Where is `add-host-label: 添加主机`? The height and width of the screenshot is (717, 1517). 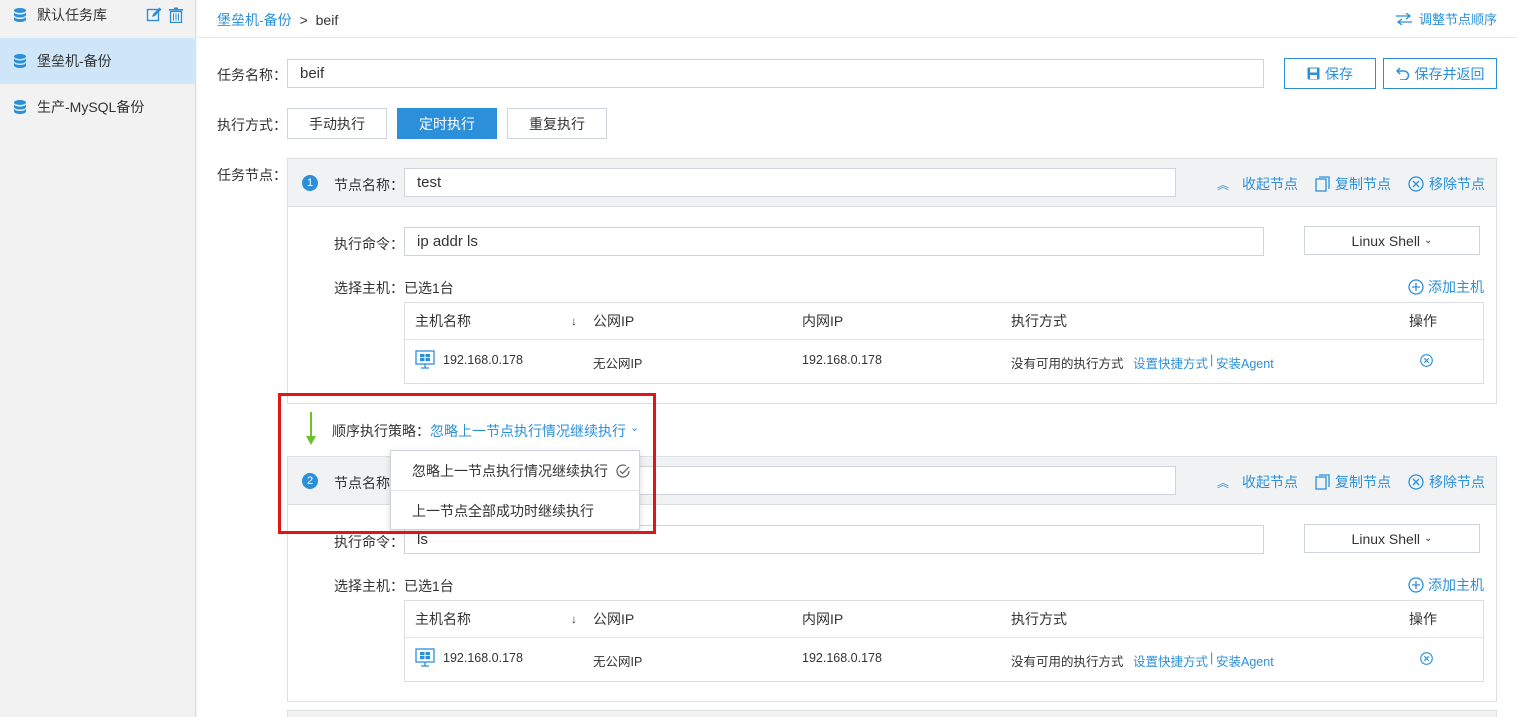 add-host-label: 添加主机 is located at coordinates (1456, 585).